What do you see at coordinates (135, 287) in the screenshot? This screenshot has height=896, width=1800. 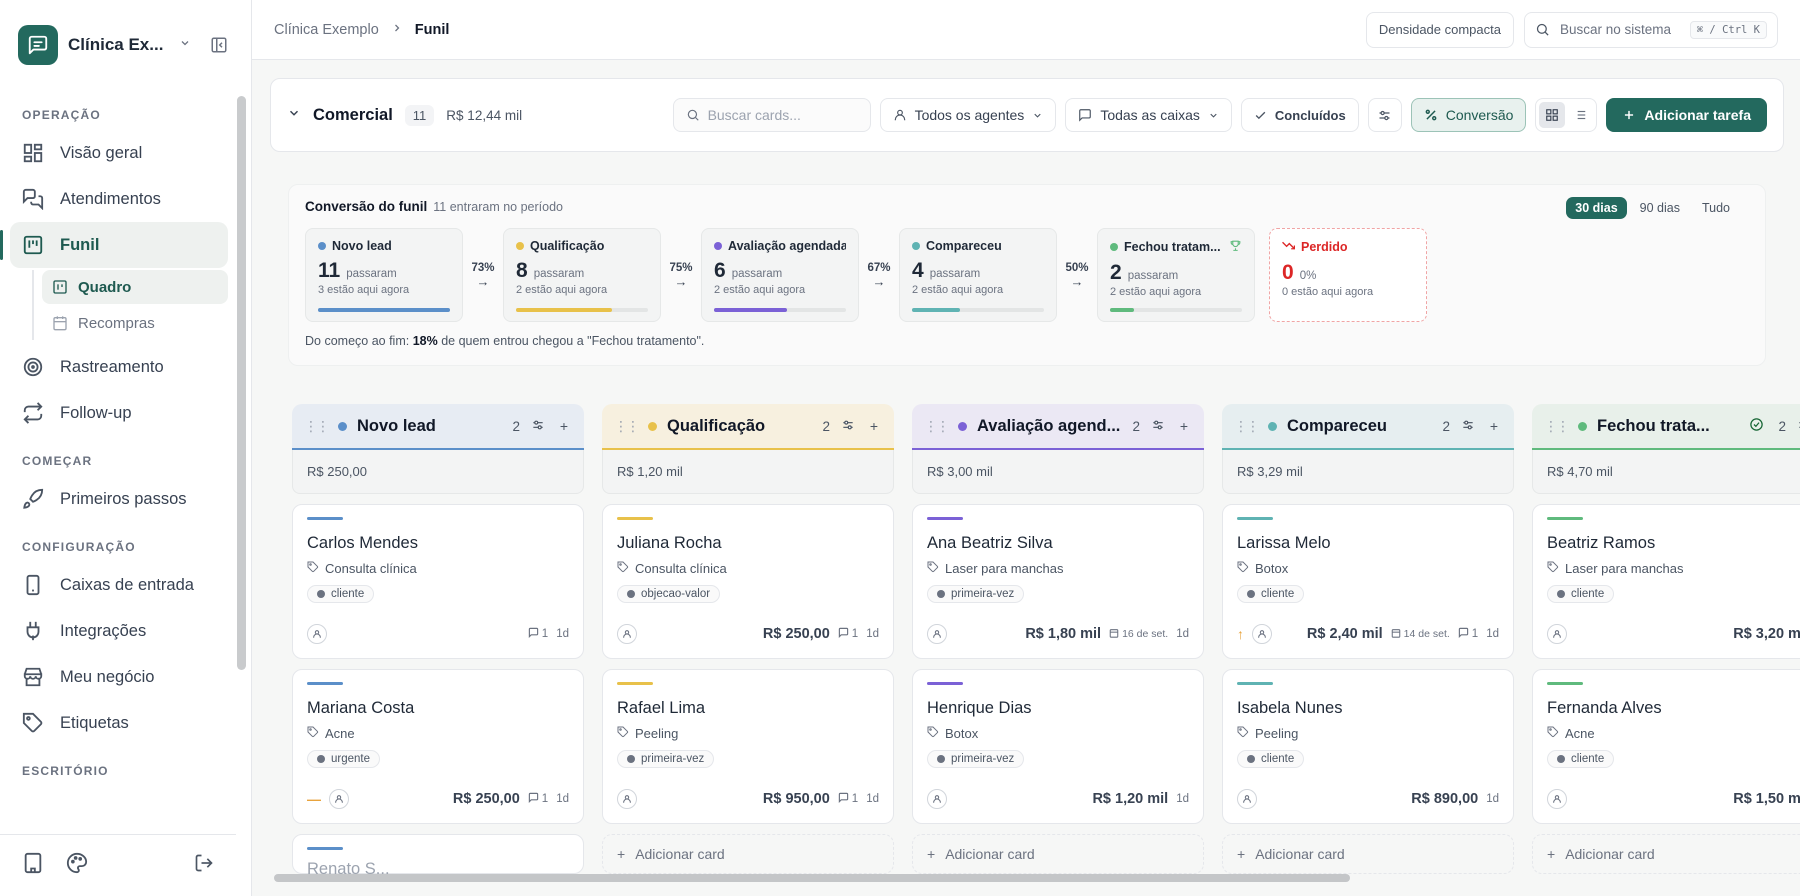 I see `sidebar-subitem-quadro: Quadro` at bounding box center [135, 287].